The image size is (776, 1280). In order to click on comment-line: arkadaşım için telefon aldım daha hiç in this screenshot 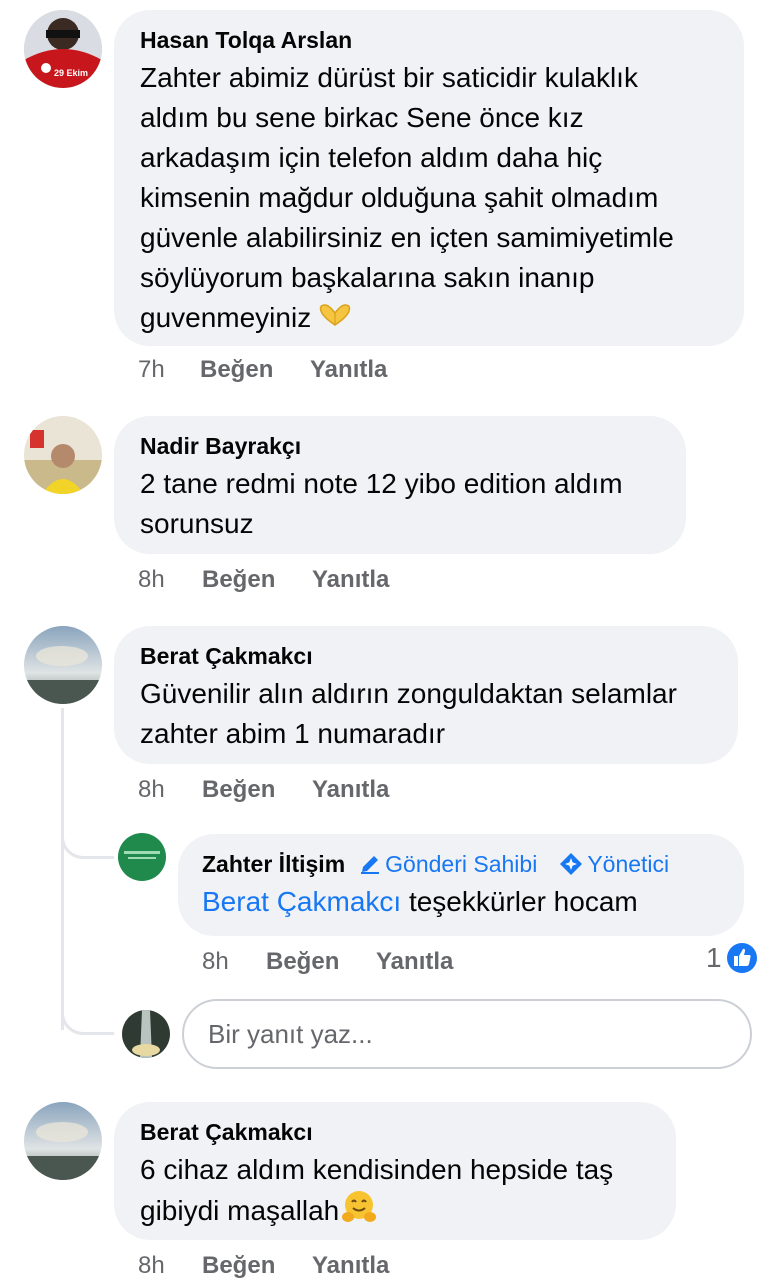, I will do `click(371, 157)`.